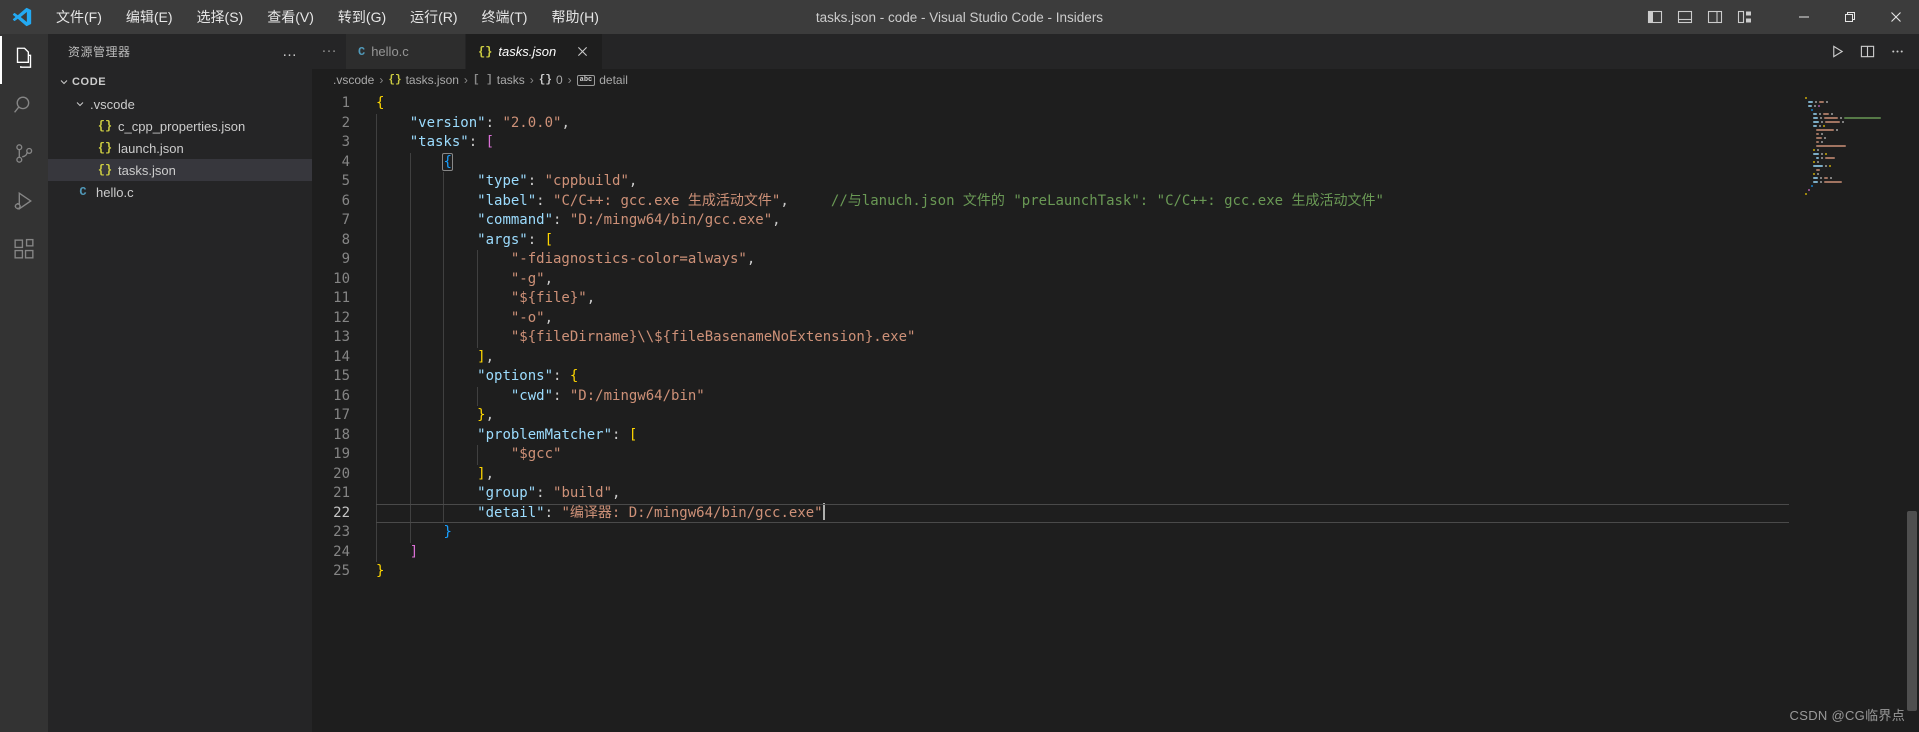 This screenshot has width=1919, height=732. I want to click on tree-item-vscode: .vscode, so click(180, 104).